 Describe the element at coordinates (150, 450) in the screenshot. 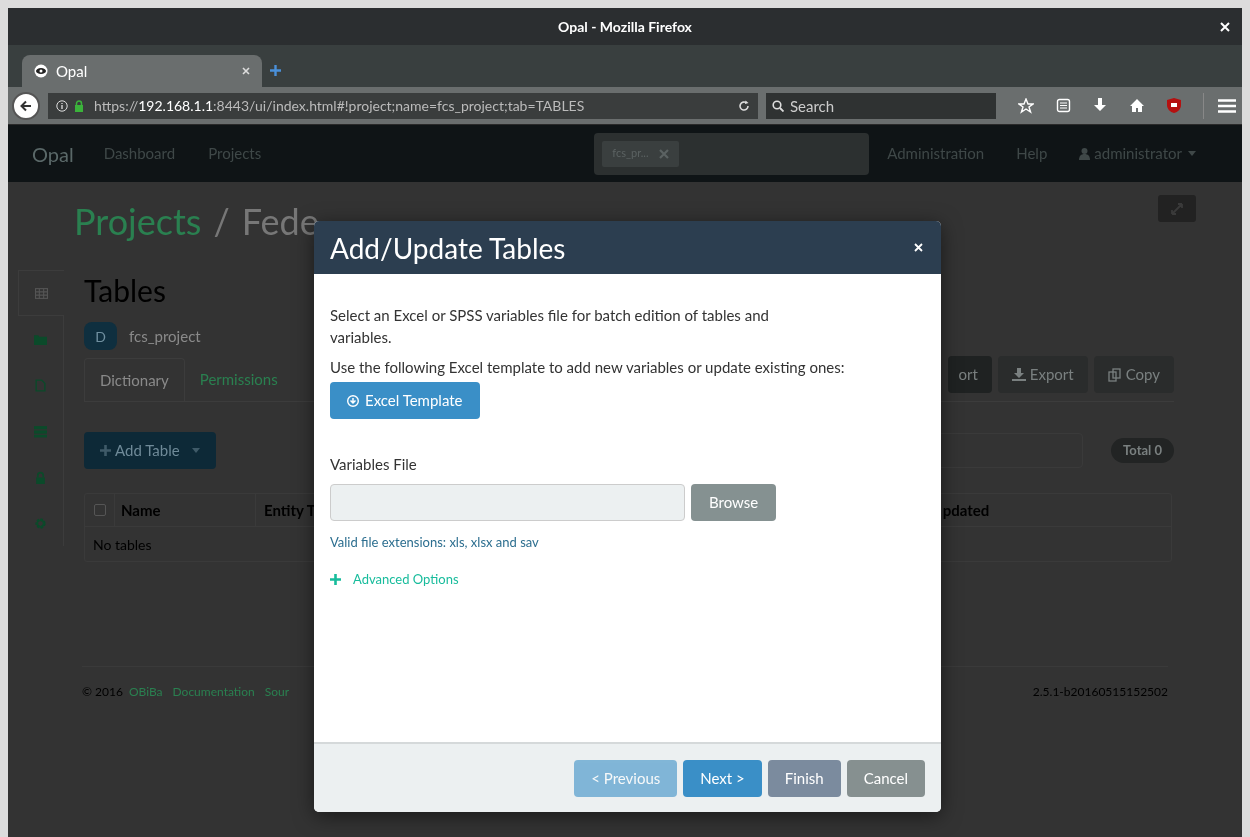

I see `add-table-button: Add Table` at that location.